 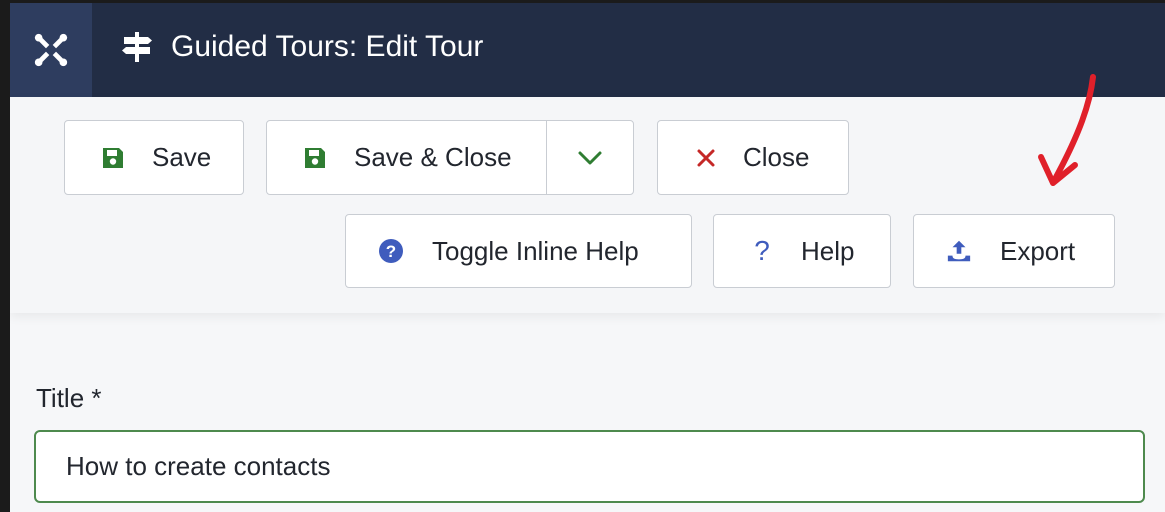 I want to click on page-title: Guided Tours: Edit Tour, so click(x=327, y=46).